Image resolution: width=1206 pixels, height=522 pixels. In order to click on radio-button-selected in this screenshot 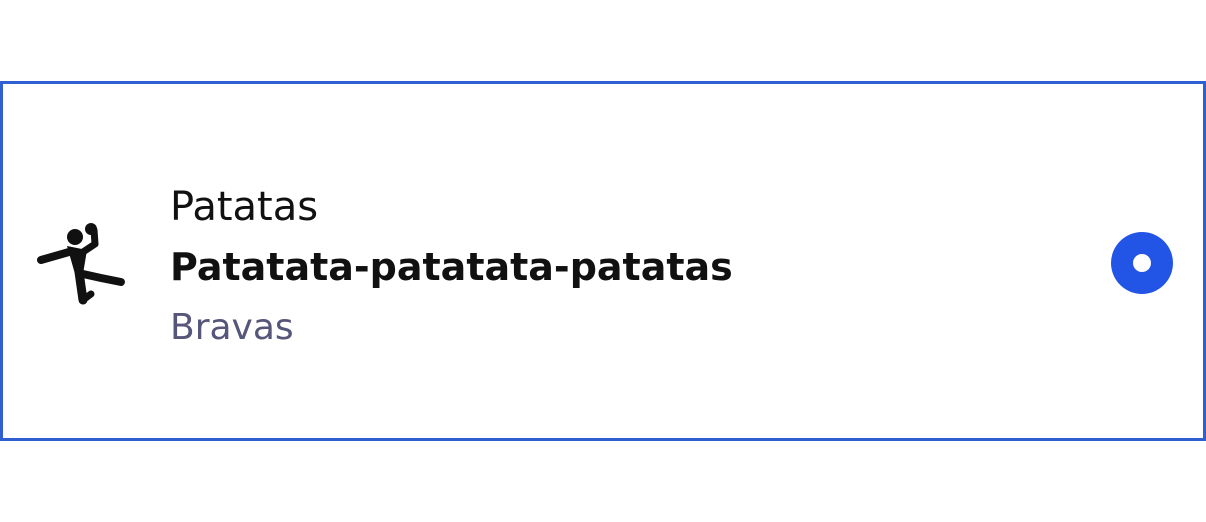, I will do `click(1142, 263)`.